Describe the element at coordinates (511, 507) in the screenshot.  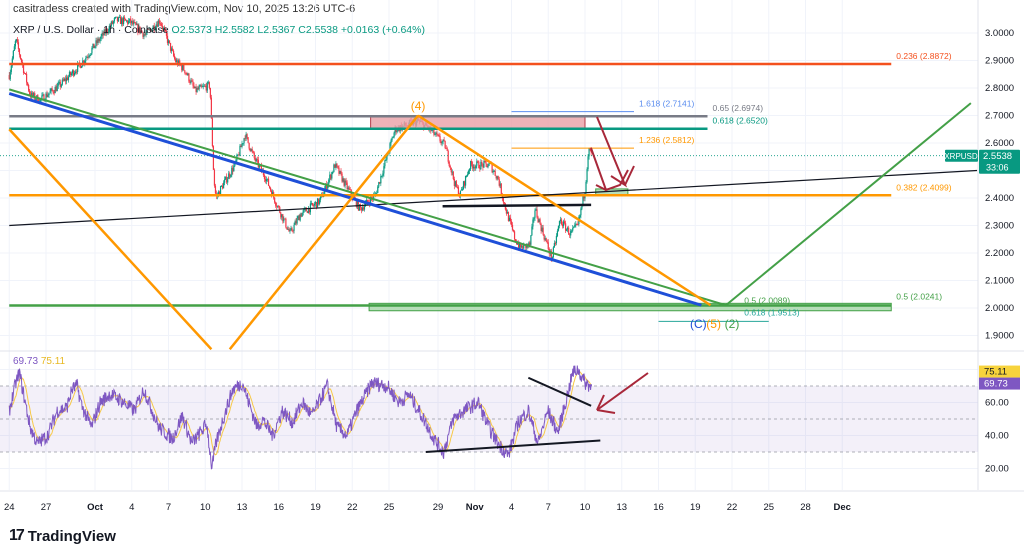
I see `time-axis-label: 4` at that location.